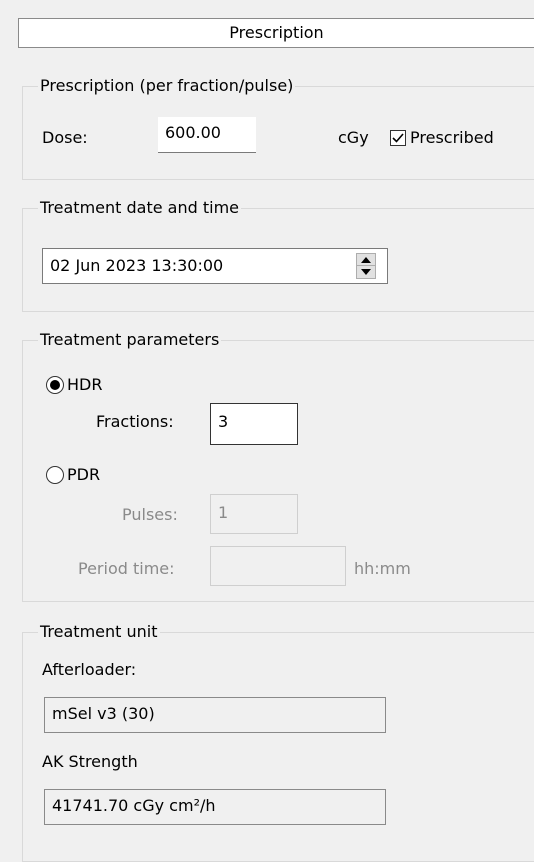 Image resolution: width=534 pixels, height=862 pixels. I want to click on datetime-spinner, so click(366, 266).